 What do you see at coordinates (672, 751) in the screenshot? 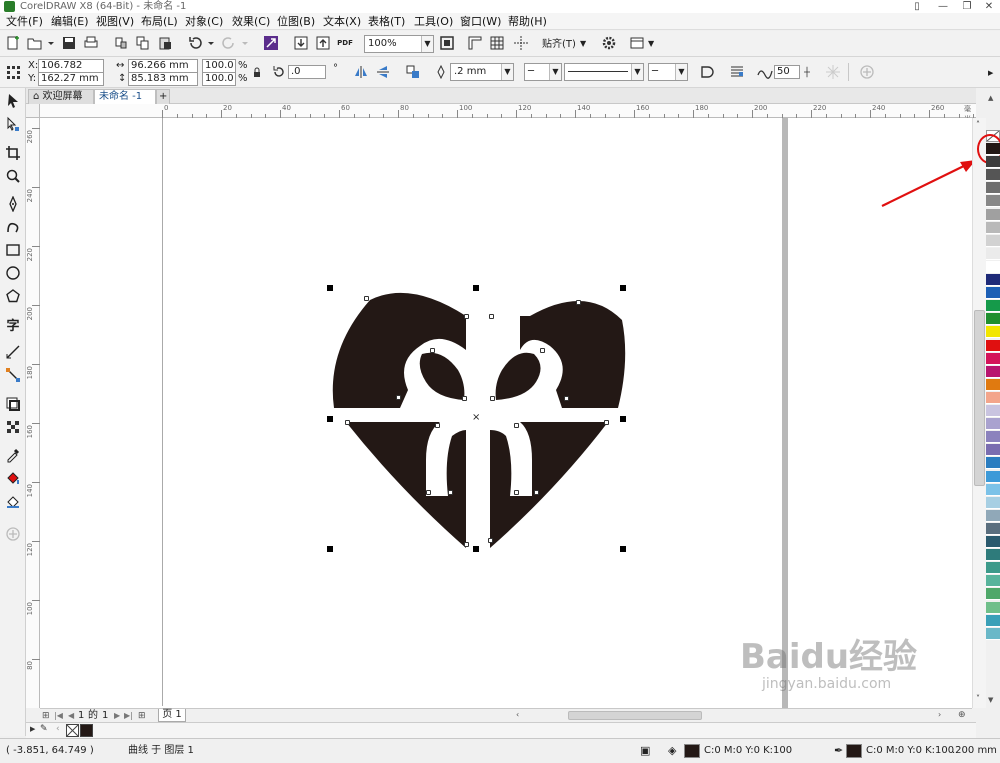
I see `fill-bucket-icon: ◈` at bounding box center [672, 751].